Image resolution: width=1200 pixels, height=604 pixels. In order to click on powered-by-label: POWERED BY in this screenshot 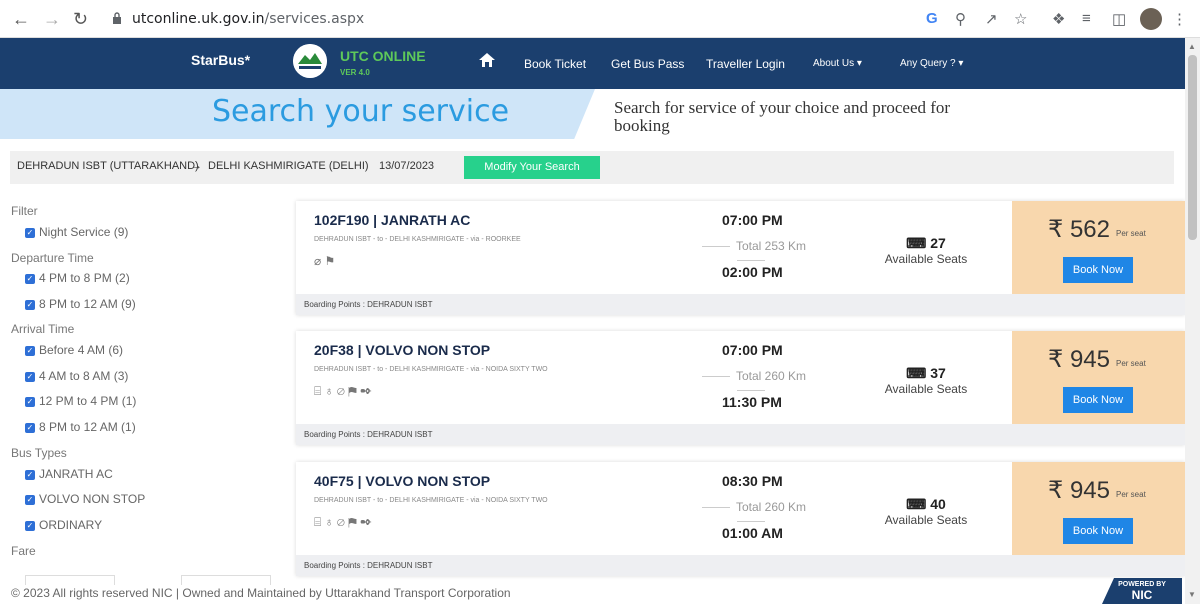, I will do `click(1142, 584)`.